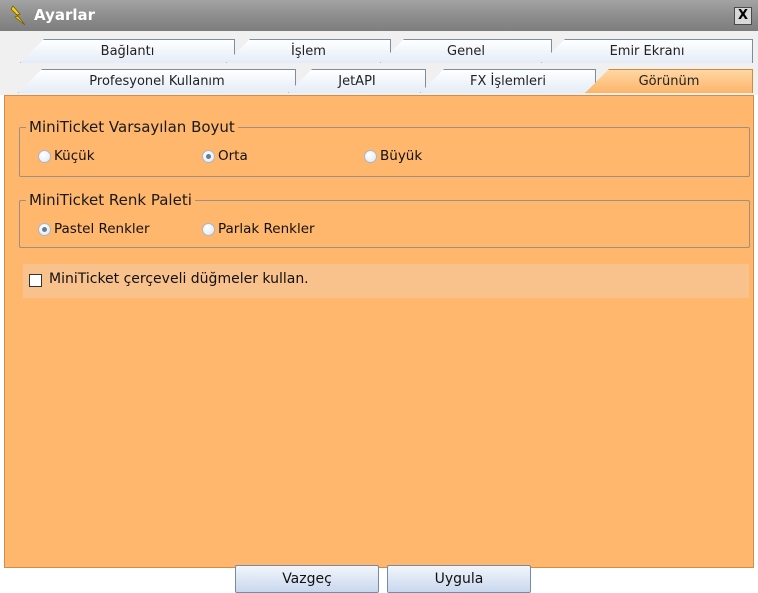 Image resolution: width=758 pixels, height=593 pixels. I want to click on tab-emir-ekrani: Emir Ekranı, so click(647, 51).